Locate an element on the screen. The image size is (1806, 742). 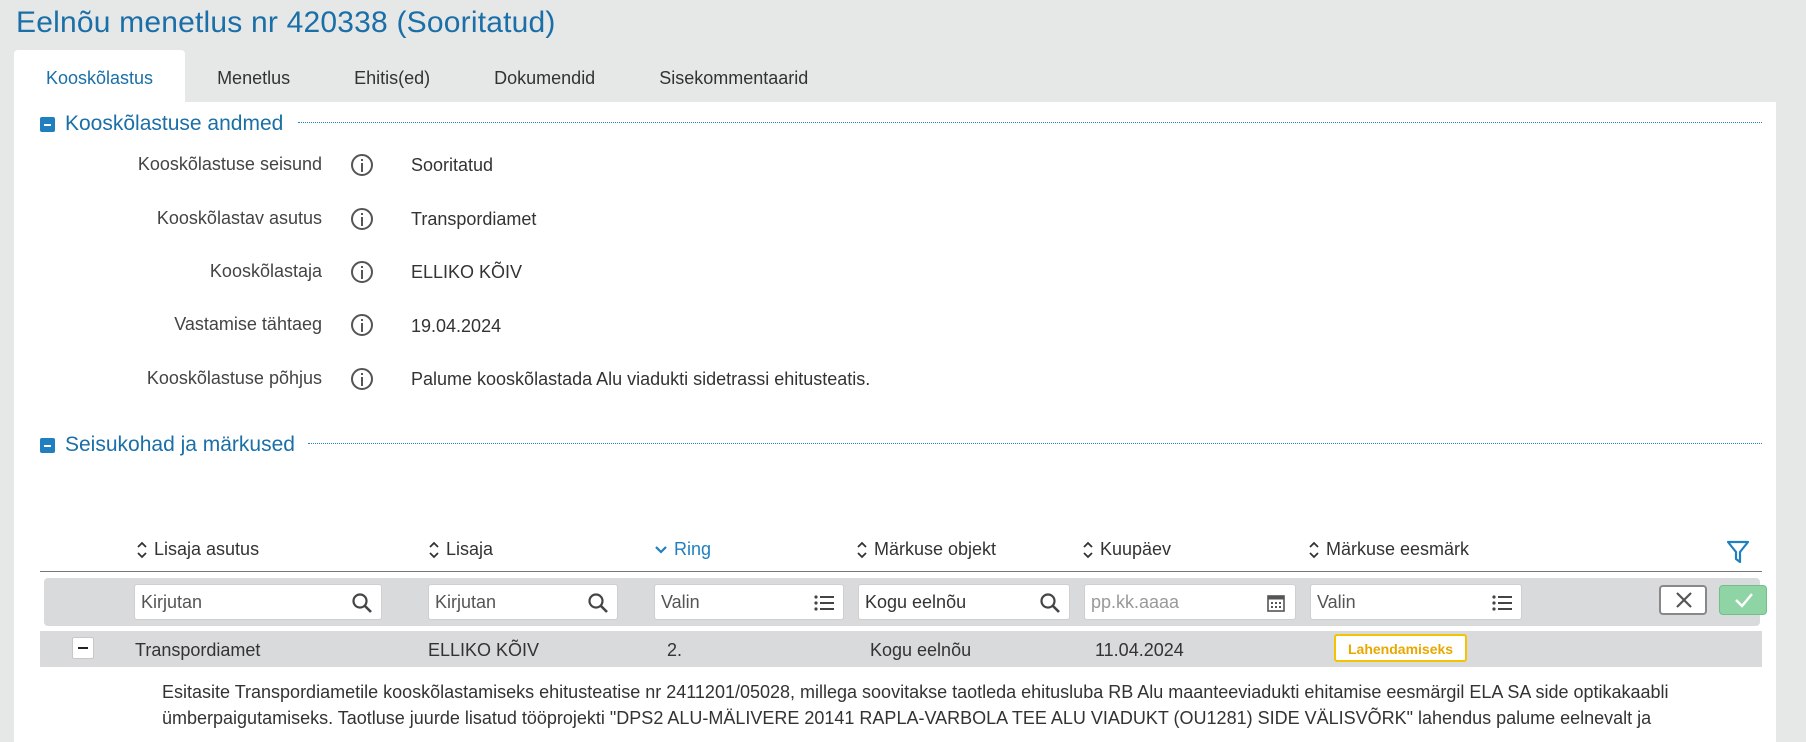
filter-icon is located at coordinates (1738, 552).